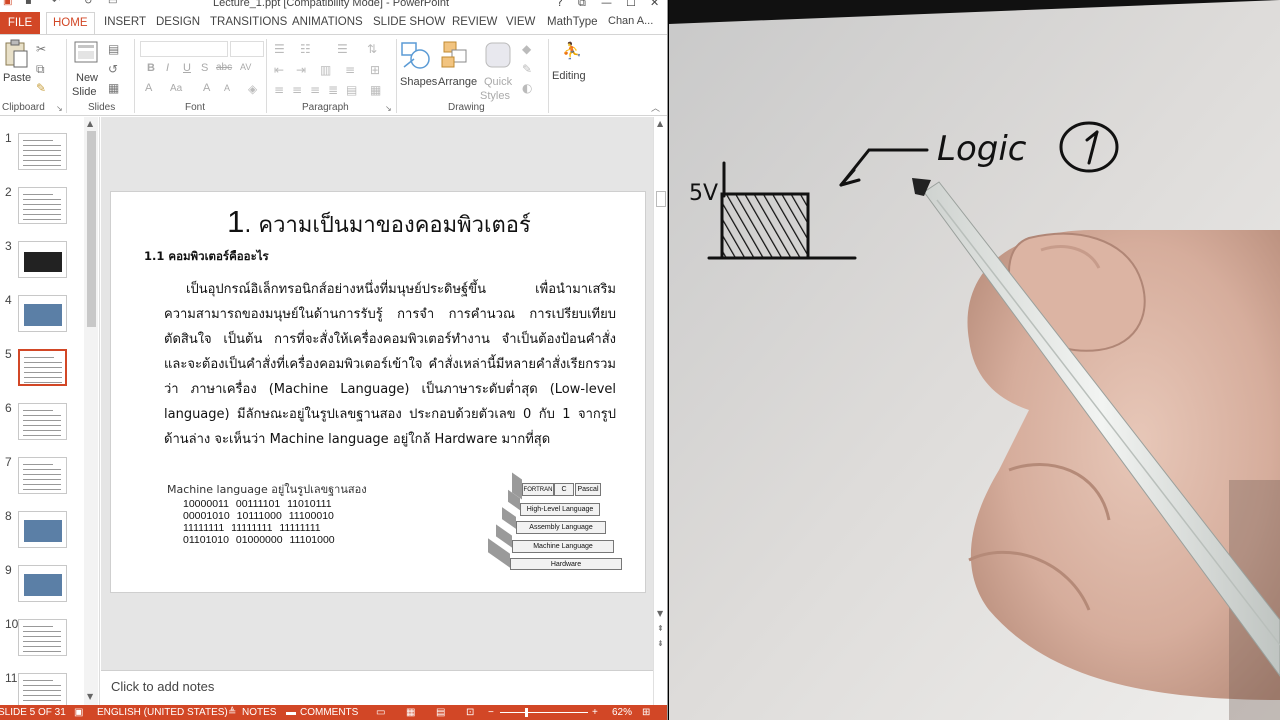  I want to click on shadow-button: S, so click(204, 68).